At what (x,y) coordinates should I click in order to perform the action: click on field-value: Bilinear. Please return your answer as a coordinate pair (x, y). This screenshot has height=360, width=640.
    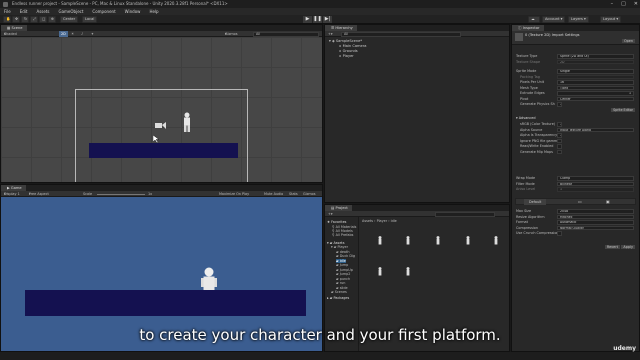
    Looking at the image, I should click on (595, 184).